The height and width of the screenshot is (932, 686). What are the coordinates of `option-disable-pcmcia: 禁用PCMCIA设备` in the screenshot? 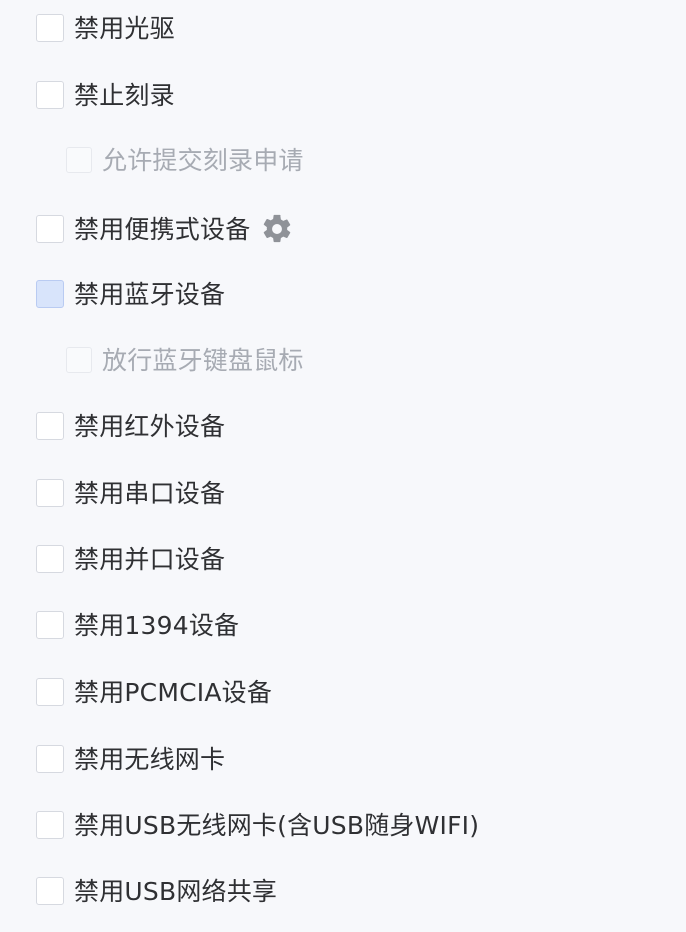 It's located at (154, 692).